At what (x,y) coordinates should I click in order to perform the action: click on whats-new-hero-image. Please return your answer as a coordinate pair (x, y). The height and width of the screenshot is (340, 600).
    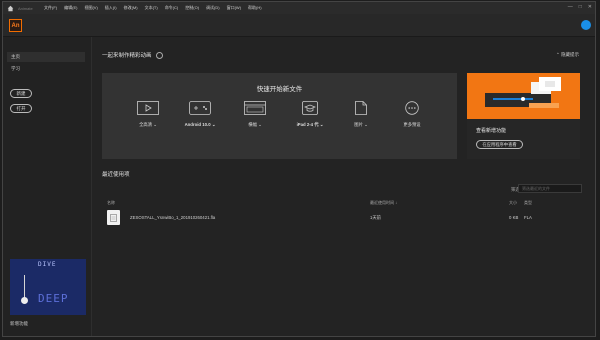
    Looking at the image, I should click on (523, 96).